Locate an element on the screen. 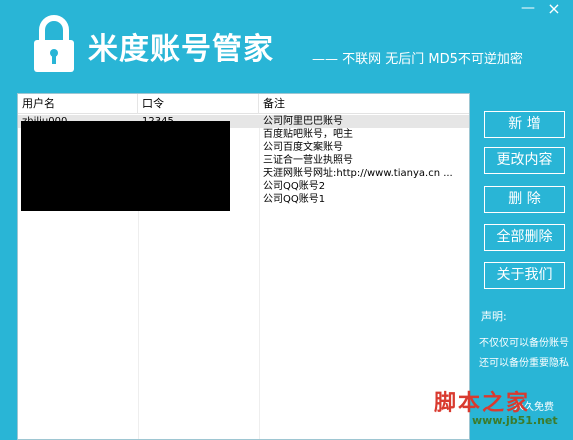 This screenshot has width=573, height=440. watermark-logo: 脚本之家 is located at coordinates (482, 403).